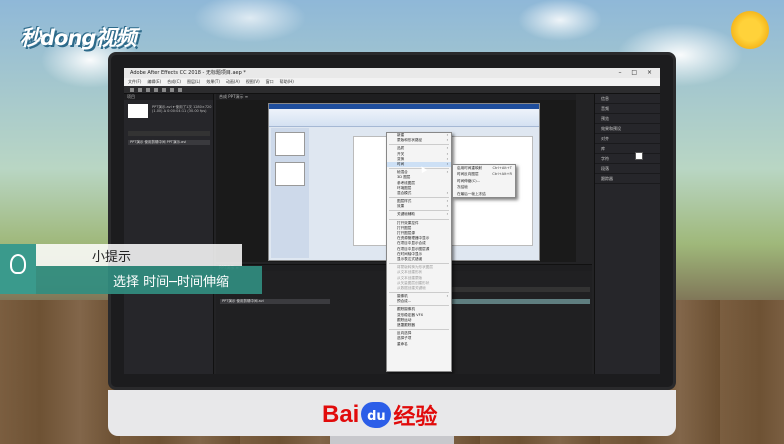  I want to click on jingyan-text: 经验, so click(415, 417).